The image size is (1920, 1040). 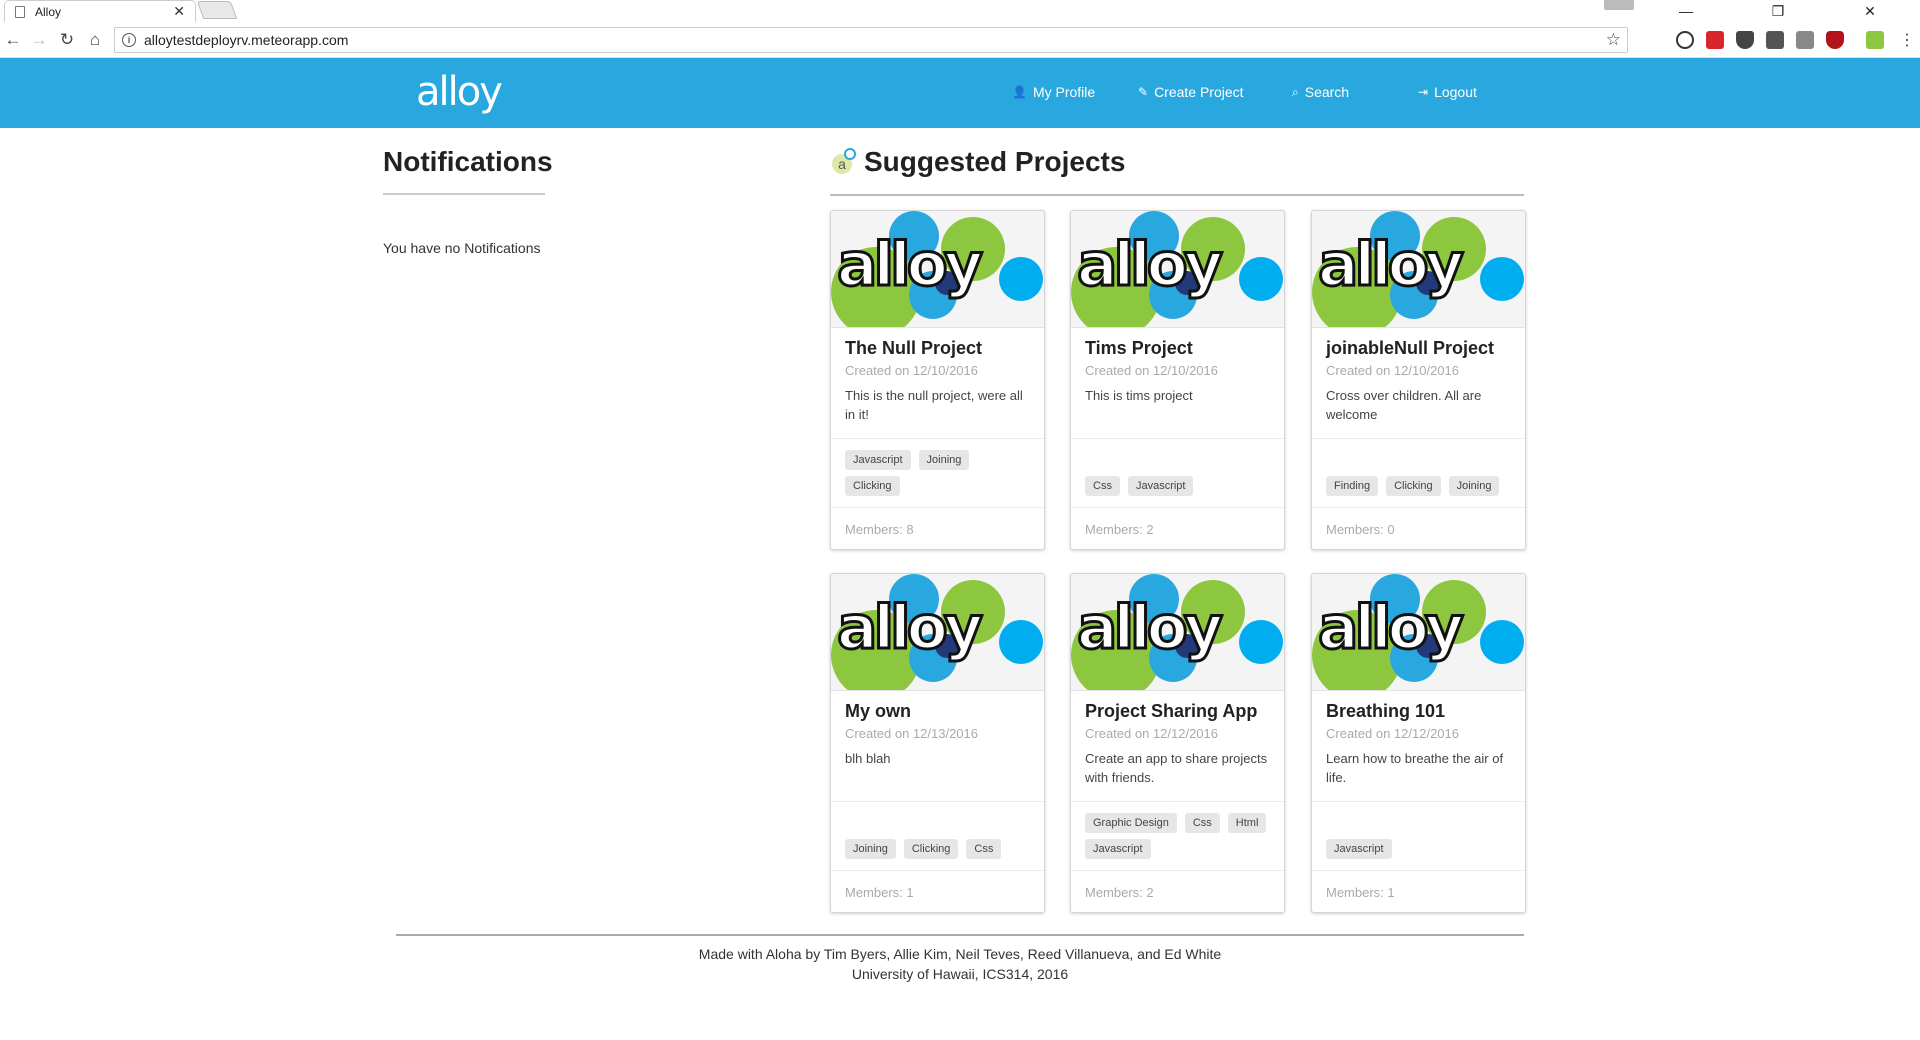 What do you see at coordinates (48, 11) in the screenshot?
I see `tab-title: Alloy` at bounding box center [48, 11].